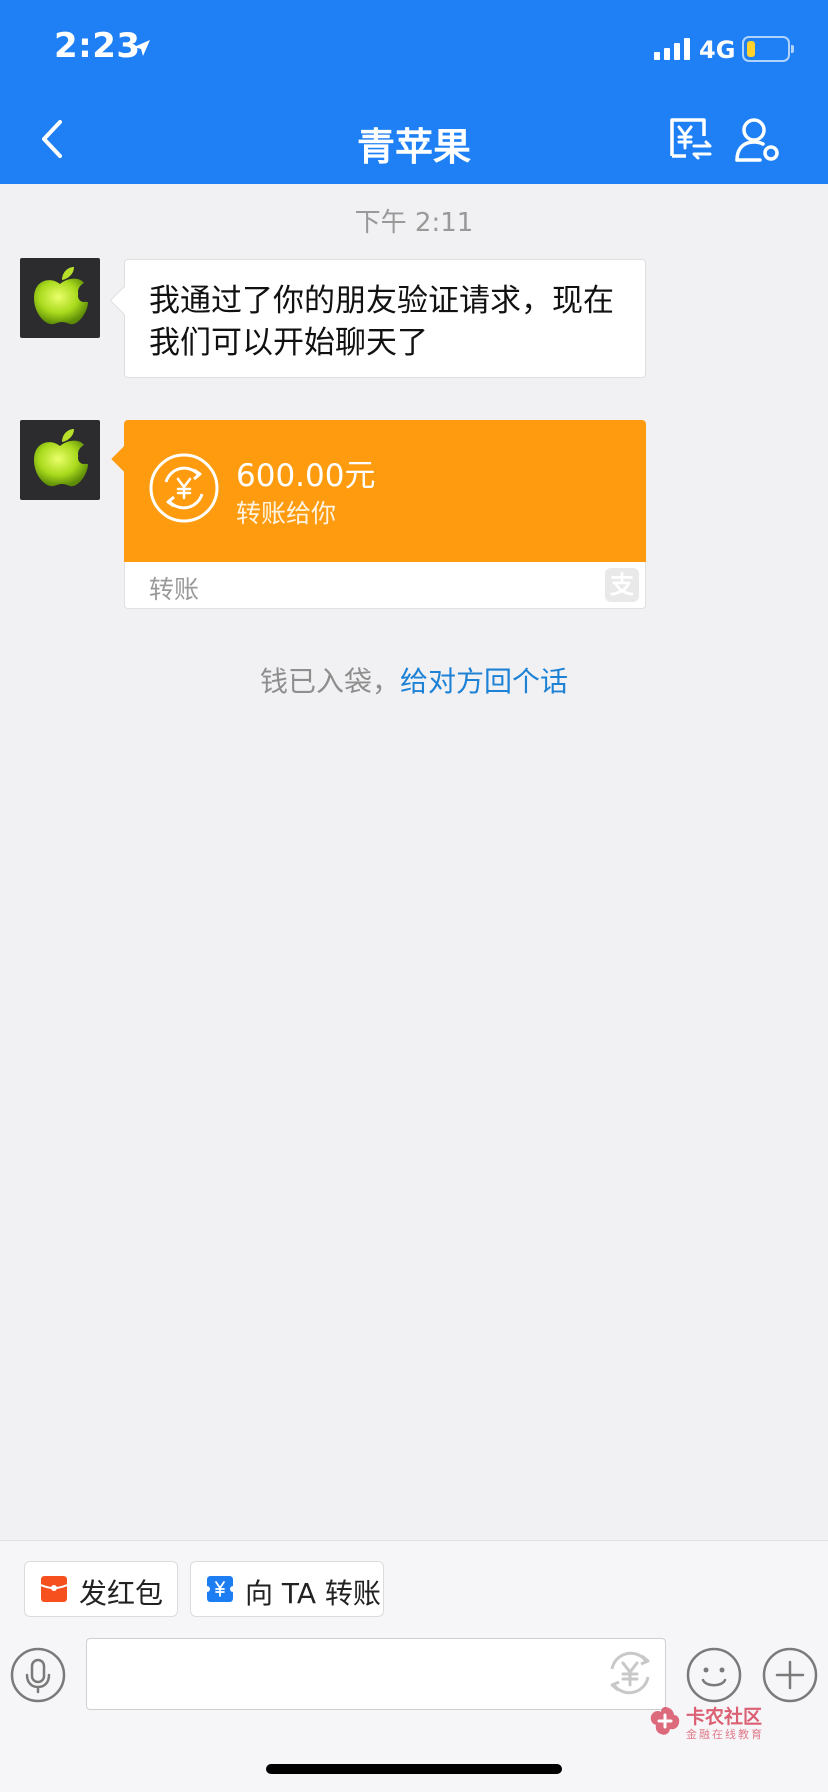  What do you see at coordinates (714, 1675) in the screenshot?
I see `emoji-icon` at bounding box center [714, 1675].